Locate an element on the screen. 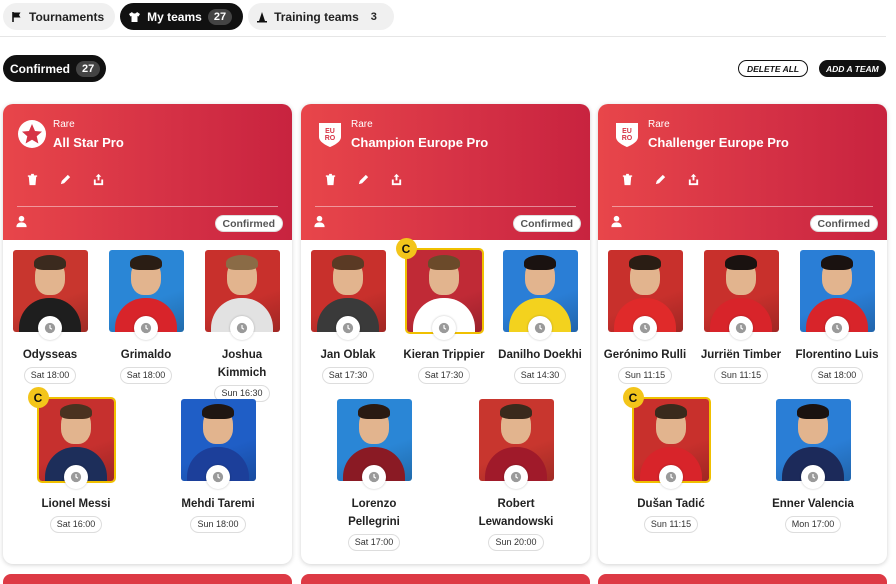 The width and height of the screenshot is (896, 584). player-slot: C Lionel Messi Sat 16:00 is located at coordinates (73, 460).